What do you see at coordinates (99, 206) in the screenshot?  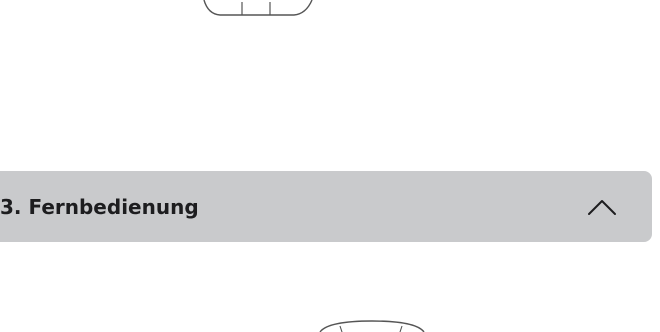 I see `section-title: 3. Fernbedienung` at bounding box center [99, 206].